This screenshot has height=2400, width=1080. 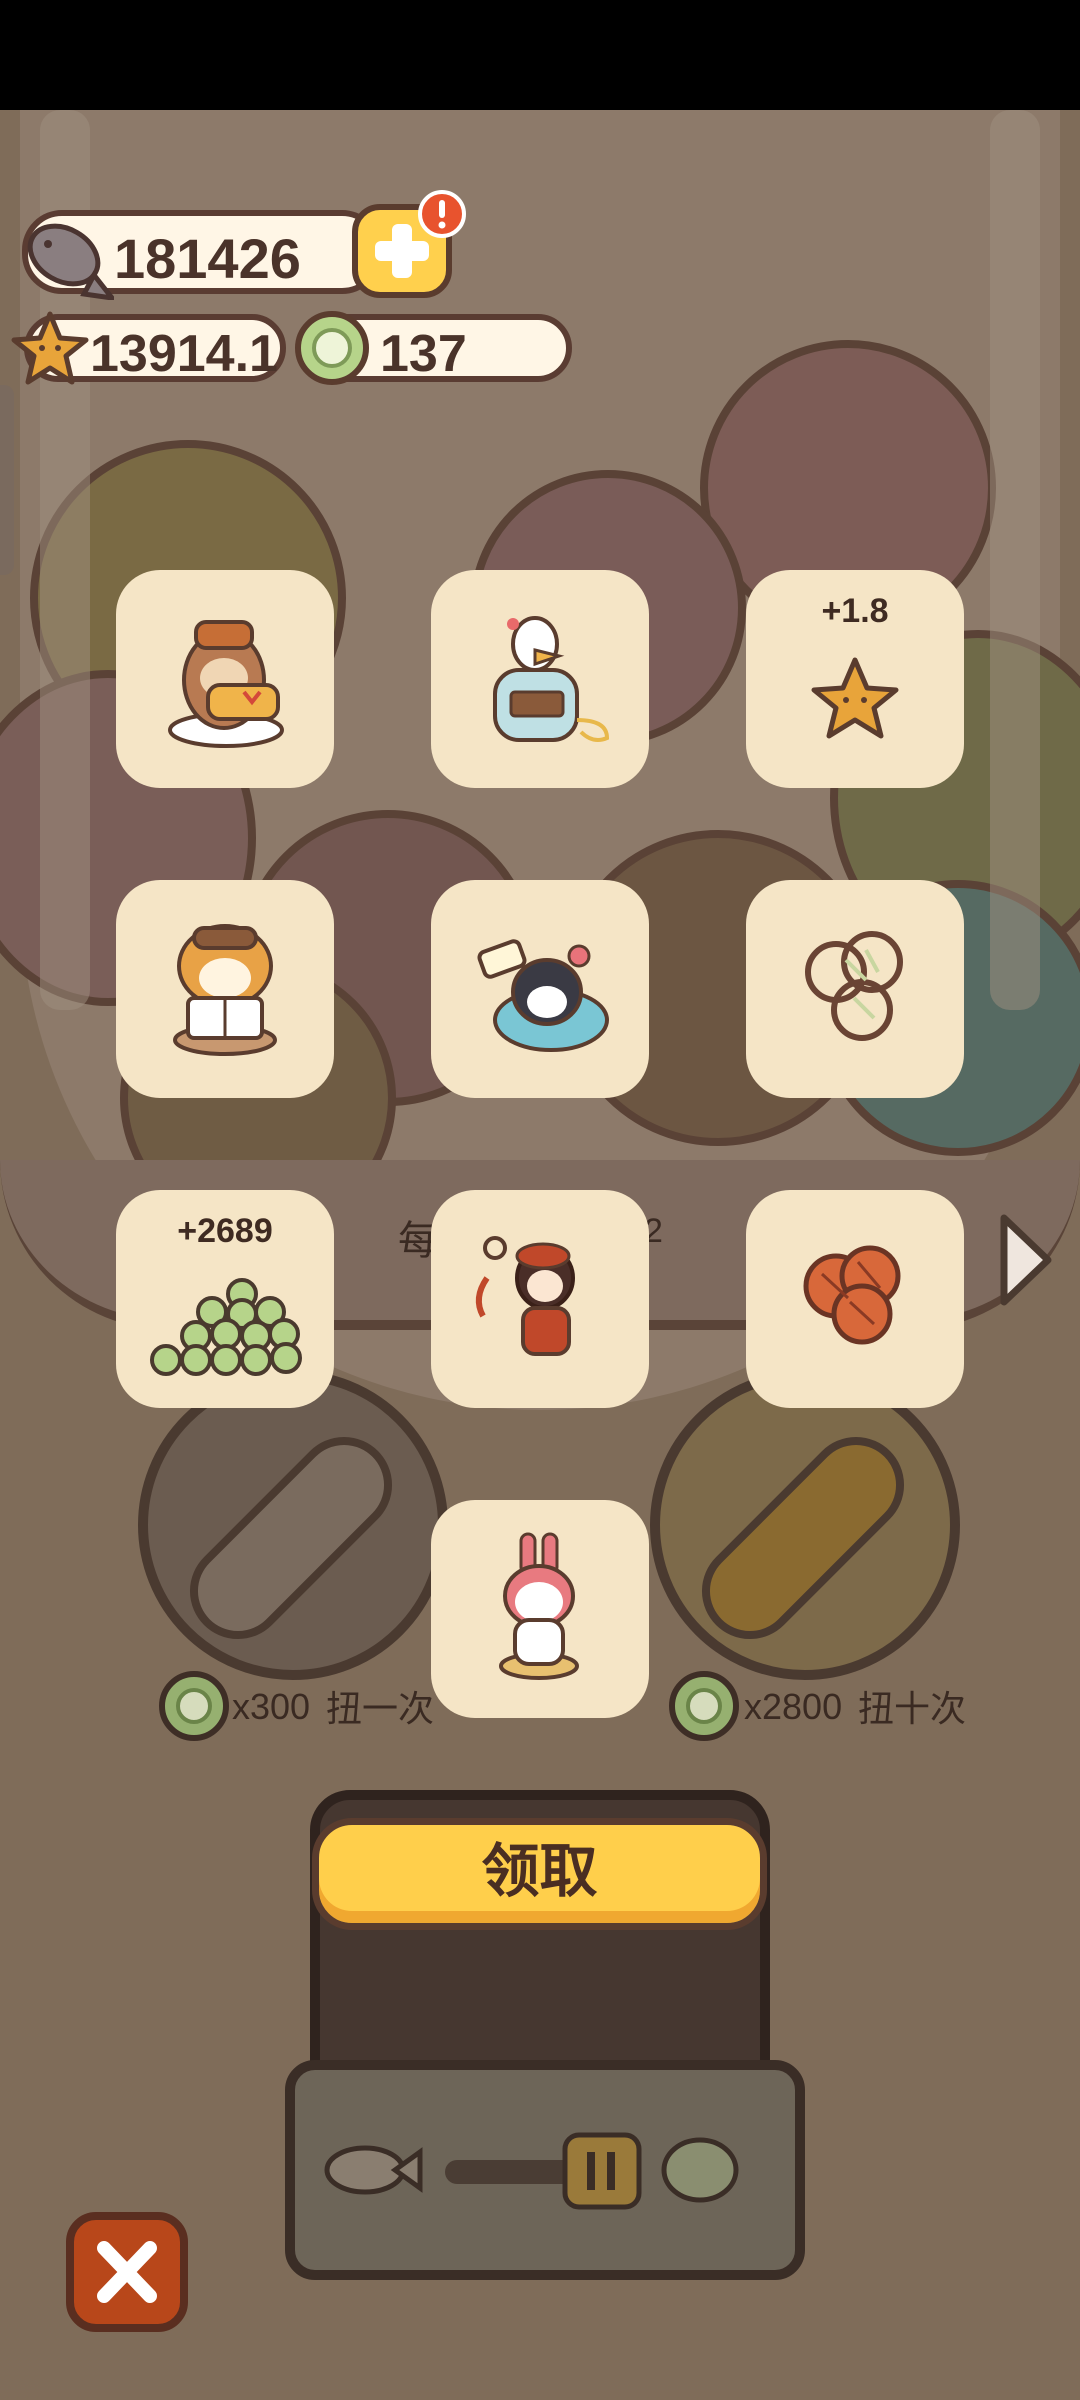 I want to click on machine-controls, so click(x=531, y=2171).